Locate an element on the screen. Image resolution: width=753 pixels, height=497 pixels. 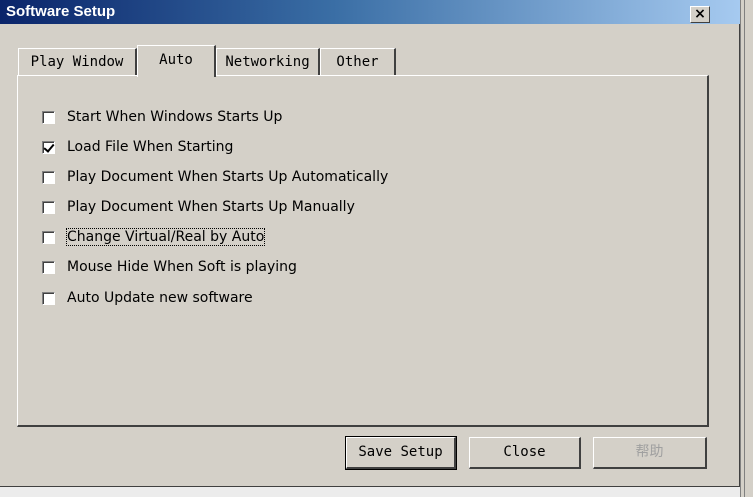
close-icon: × is located at coordinates (700, 14).